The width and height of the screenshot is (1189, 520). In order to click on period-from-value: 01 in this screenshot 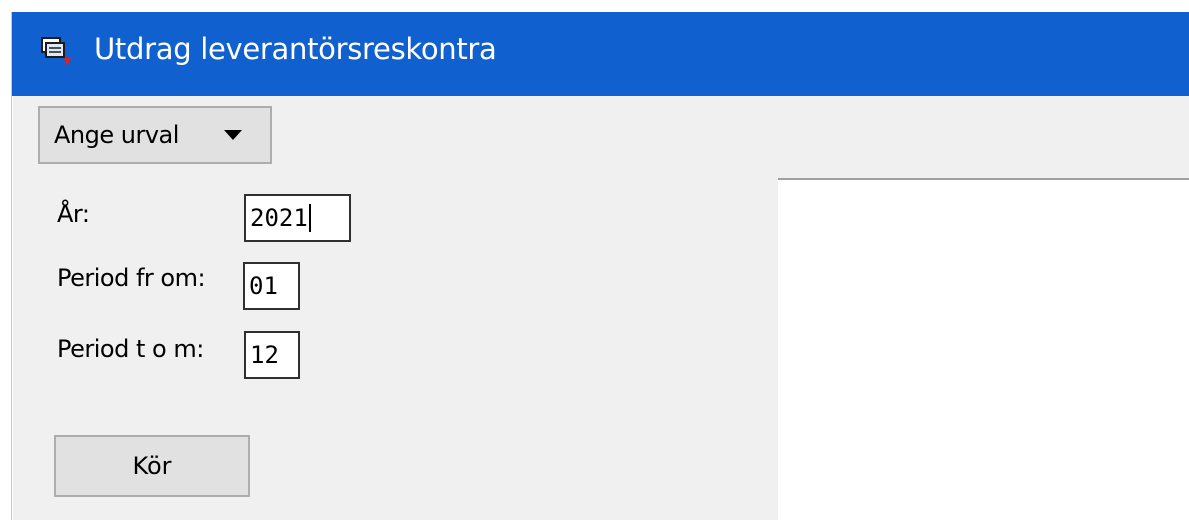, I will do `click(263, 286)`.